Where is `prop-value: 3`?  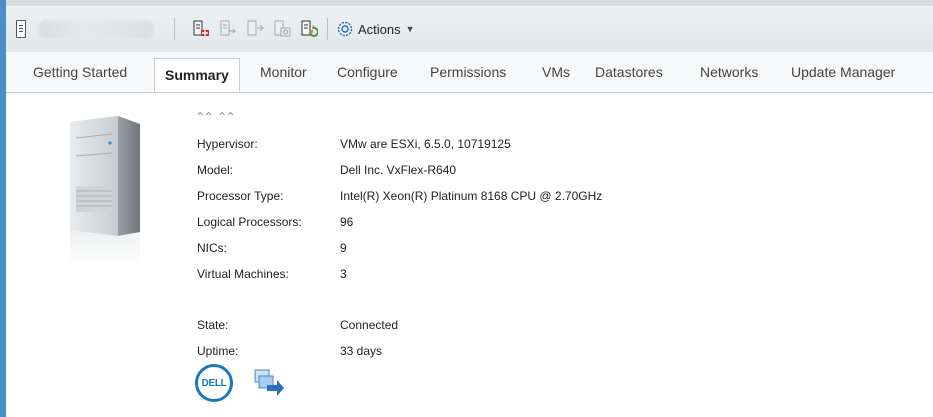 prop-value: 3 is located at coordinates (343, 274).